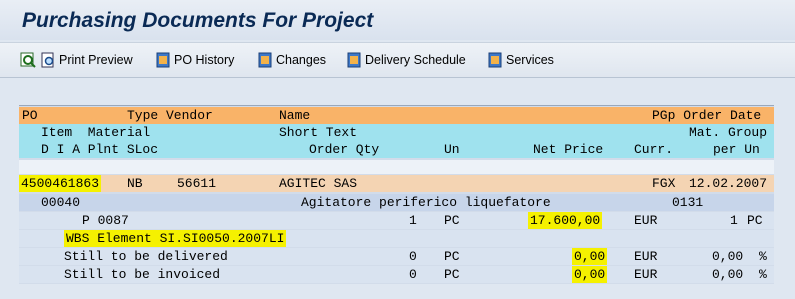 Image resolution: width=795 pixels, height=299 pixels. Describe the element at coordinates (755, 220) in the screenshot. I see `schedule-per-un: PC` at that location.